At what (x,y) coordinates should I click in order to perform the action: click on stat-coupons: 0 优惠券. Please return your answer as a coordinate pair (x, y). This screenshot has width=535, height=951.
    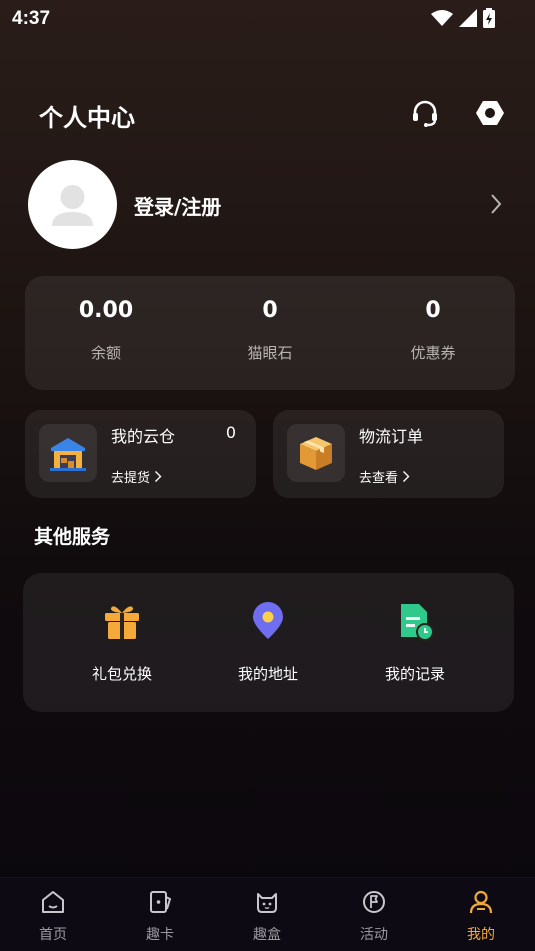
    Looking at the image, I should click on (433, 330).